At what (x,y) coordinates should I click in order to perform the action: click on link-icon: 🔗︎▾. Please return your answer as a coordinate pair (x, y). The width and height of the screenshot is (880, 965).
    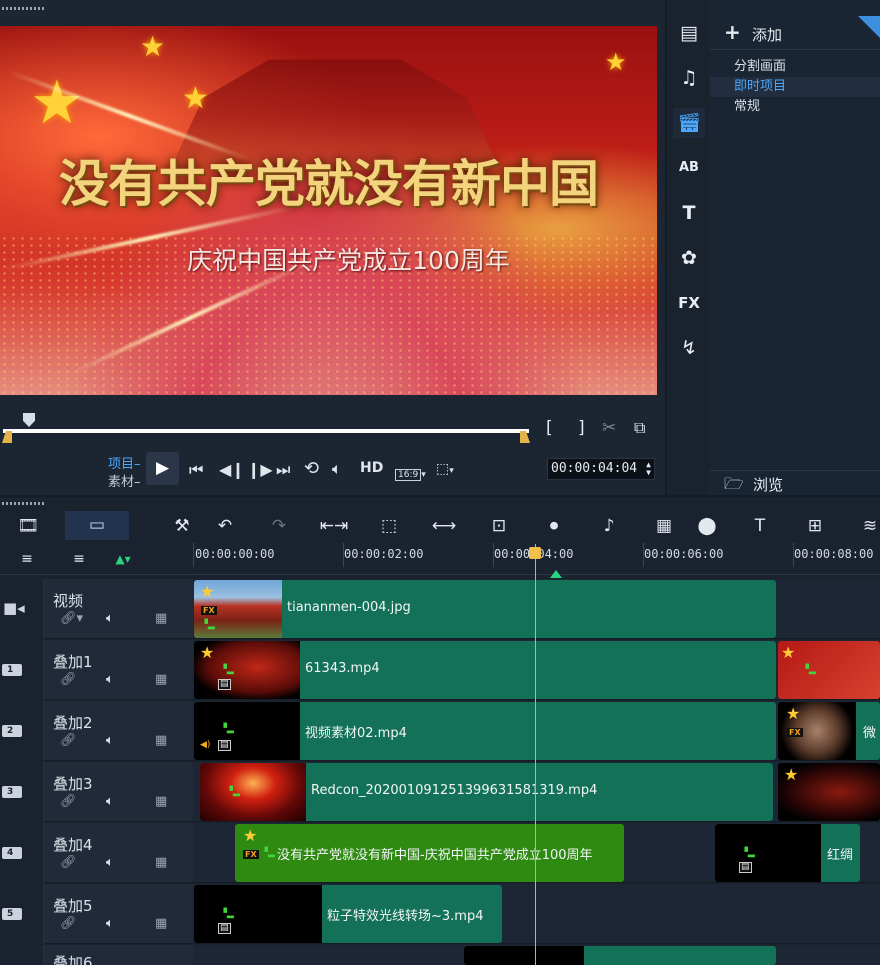
    Looking at the image, I should click on (71, 618).